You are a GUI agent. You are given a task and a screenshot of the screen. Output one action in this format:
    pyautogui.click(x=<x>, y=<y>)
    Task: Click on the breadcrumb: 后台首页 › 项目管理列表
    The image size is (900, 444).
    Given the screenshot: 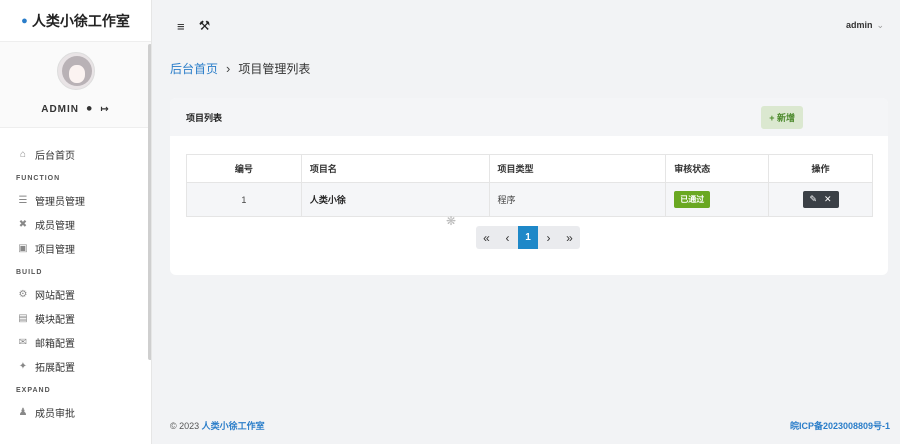 What is the action you would take?
    pyautogui.click(x=240, y=68)
    